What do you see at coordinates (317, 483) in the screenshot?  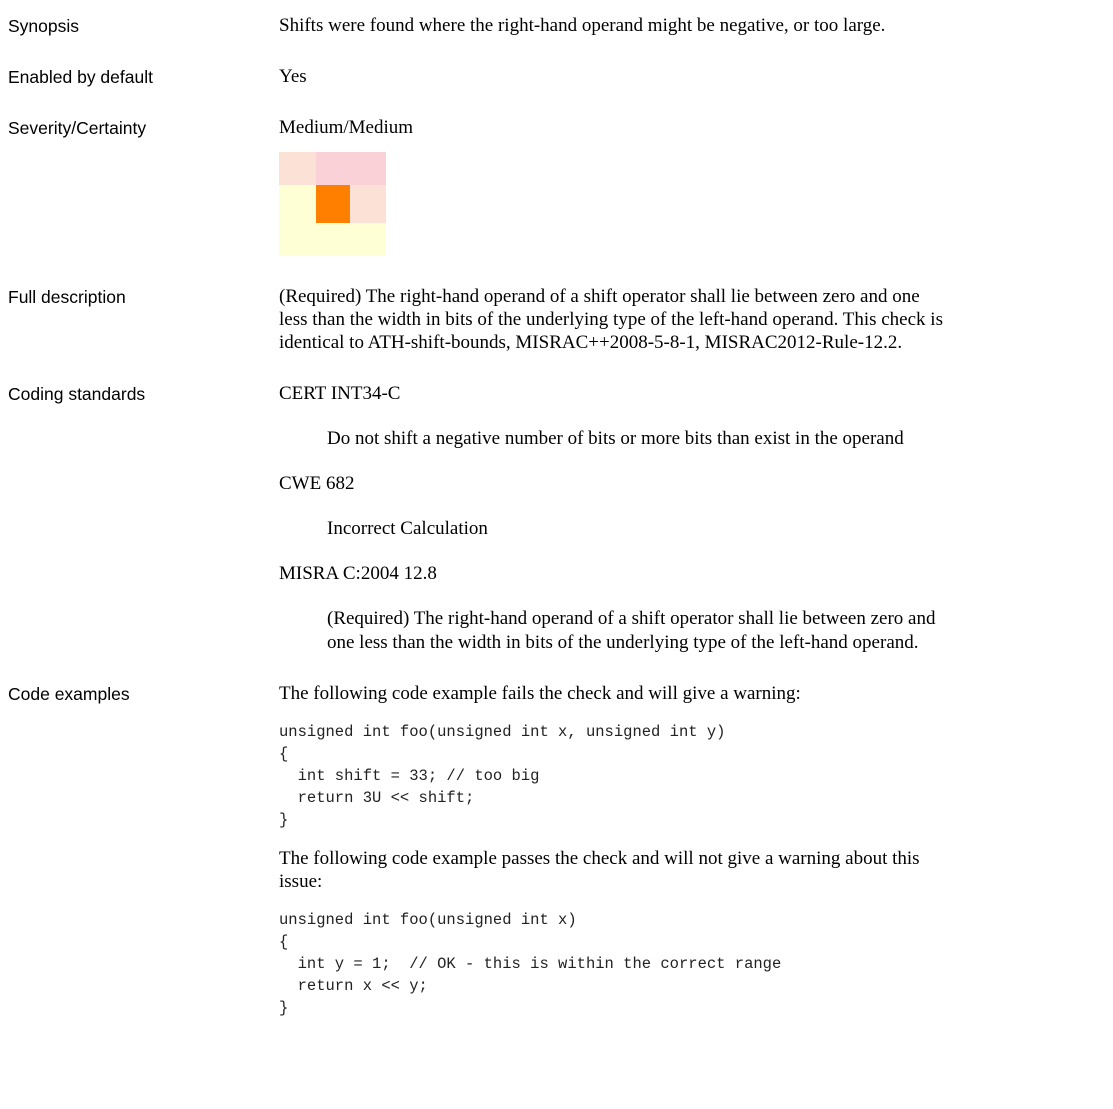 I see `standard-name: CWE 682` at bounding box center [317, 483].